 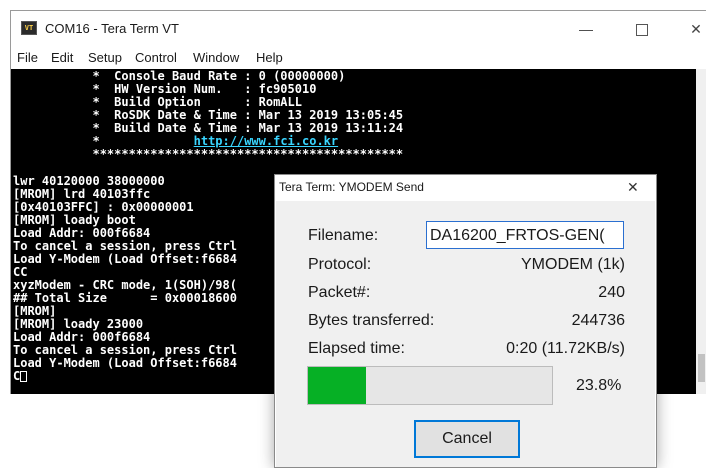 I want to click on packet-value: 240, so click(x=611, y=292).